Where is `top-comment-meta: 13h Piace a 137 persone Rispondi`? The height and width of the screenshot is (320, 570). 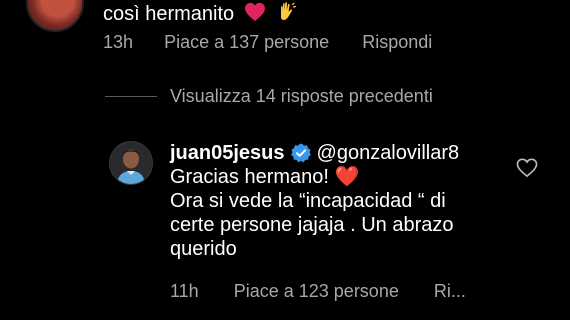 top-comment-meta: 13h Piace a 137 persone Rispondi is located at coordinates (267, 42).